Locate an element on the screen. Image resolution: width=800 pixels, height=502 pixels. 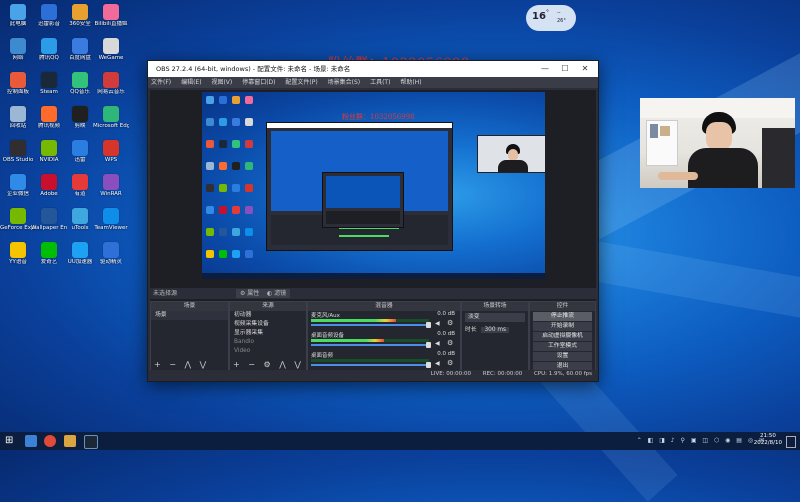
start-recording-button: 开始录制 is located at coordinates (562, 326).